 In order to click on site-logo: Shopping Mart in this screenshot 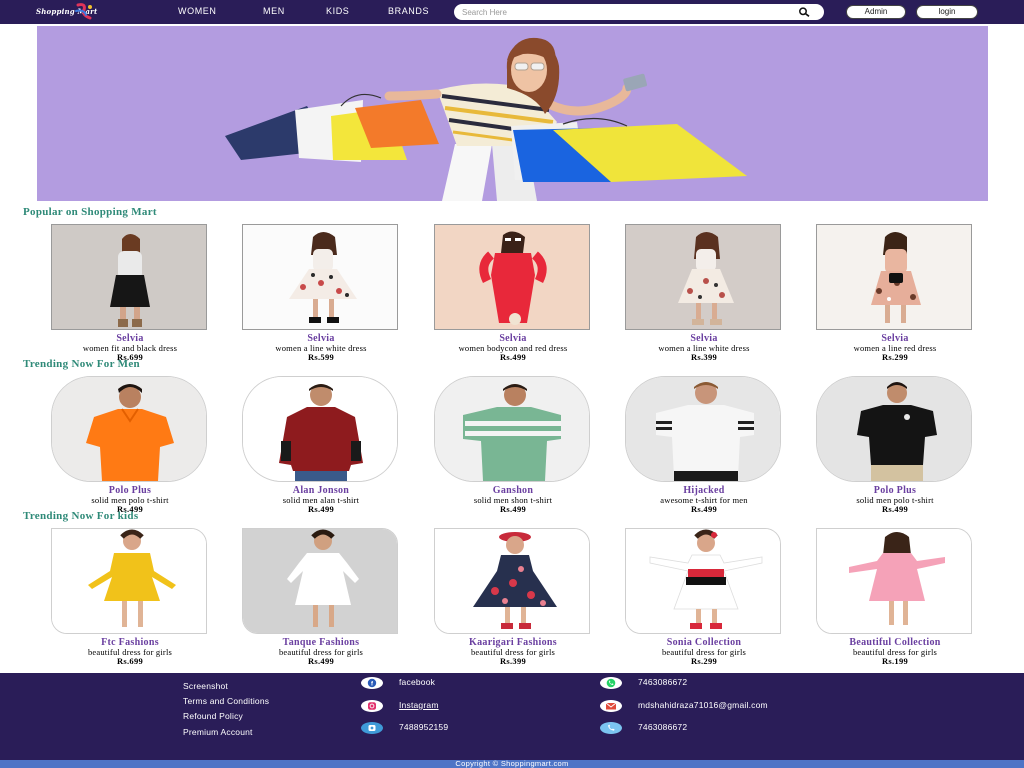, I will do `click(82, 12)`.